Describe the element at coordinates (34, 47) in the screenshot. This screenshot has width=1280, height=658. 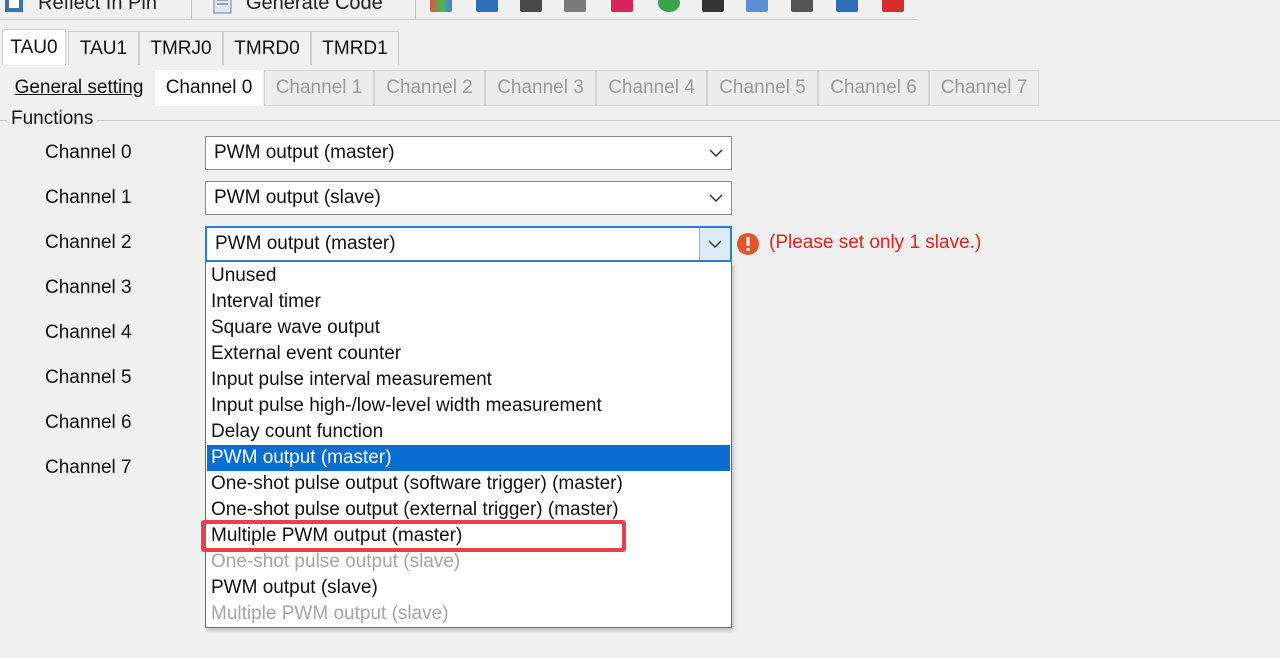
I see `tab-tau0: TAU0` at that location.